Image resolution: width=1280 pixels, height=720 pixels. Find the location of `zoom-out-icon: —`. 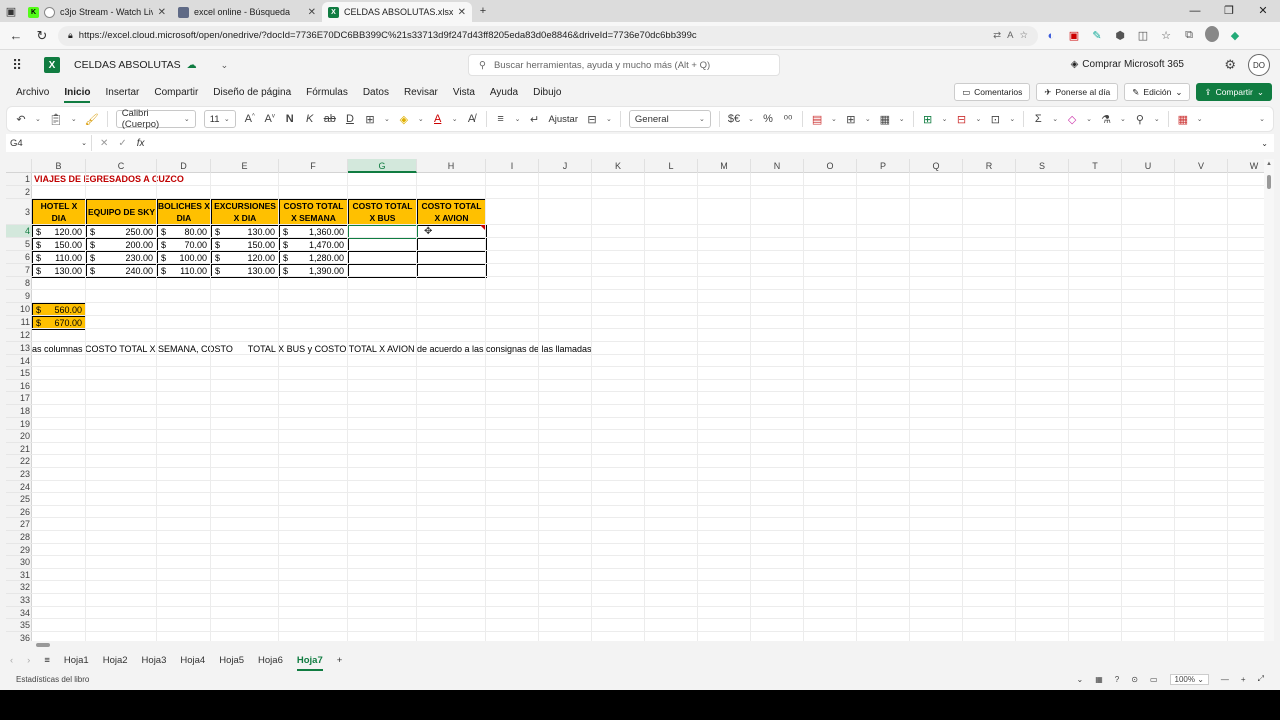

zoom-out-icon: — is located at coordinates (1225, 679).